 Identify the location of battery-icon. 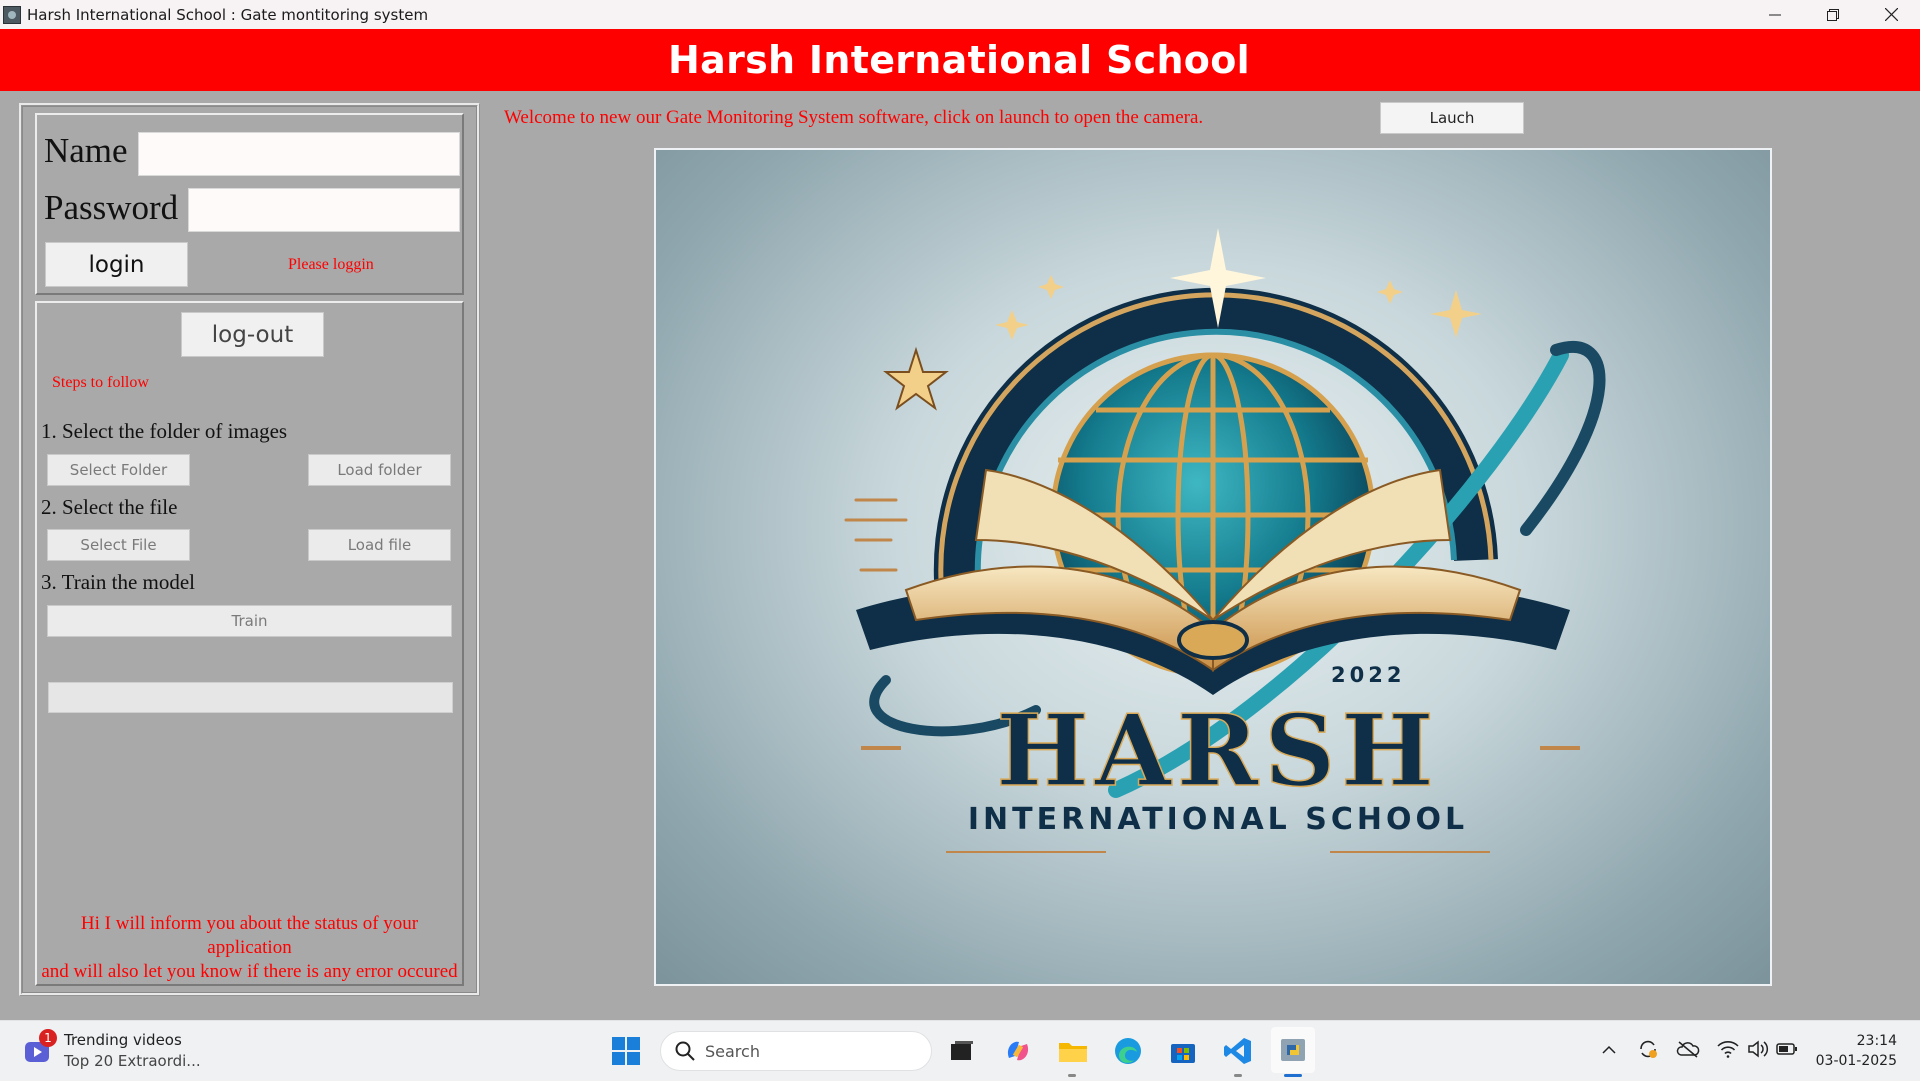
(1786, 1049).